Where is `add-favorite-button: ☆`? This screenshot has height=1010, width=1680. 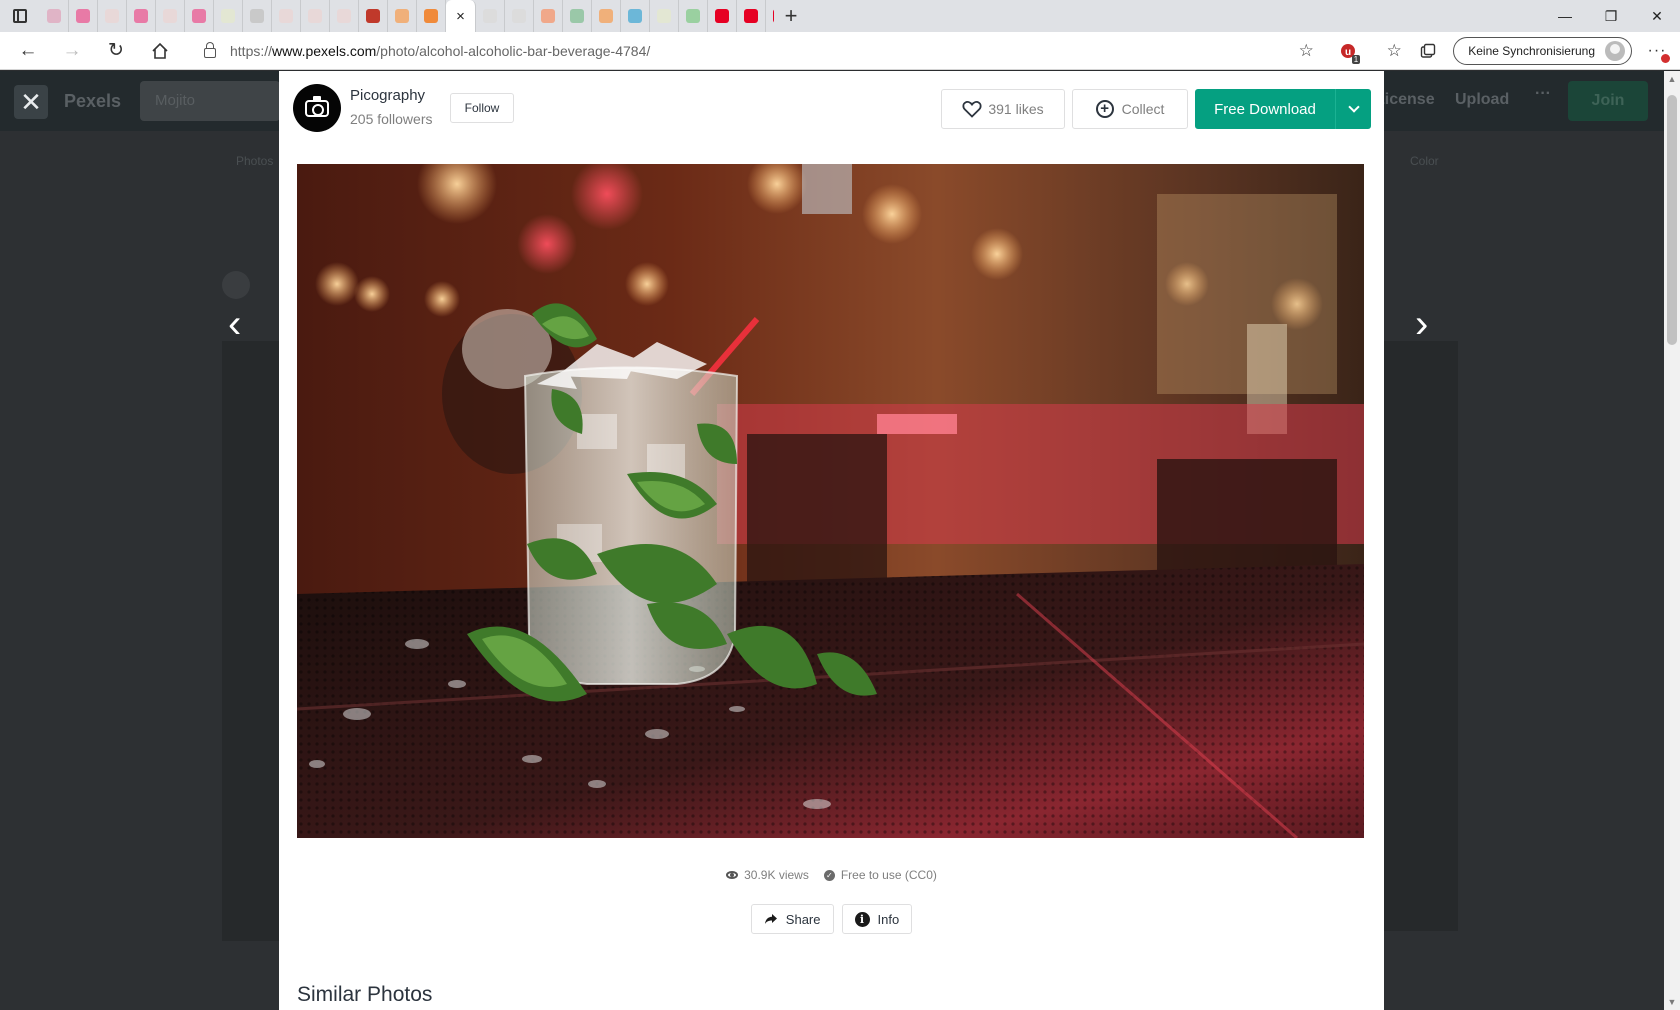 add-favorite-button: ☆ is located at coordinates (1306, 51).